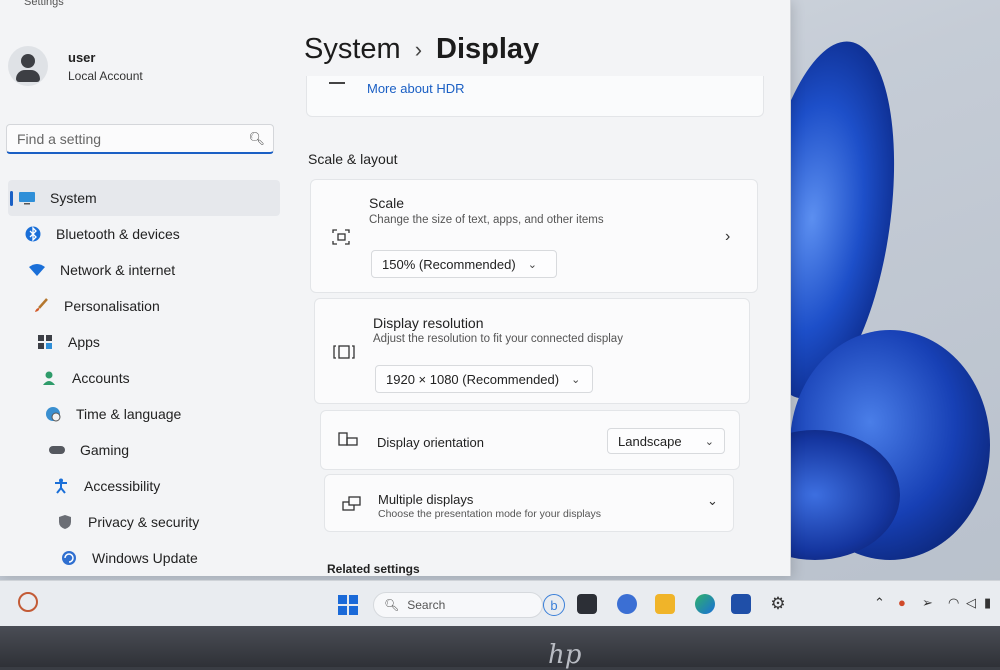 The width and height of the screenshot is (1000, 670). Describe the element at coordinates (41, 306) in the screenshot. I see `brush-icon` at that location.